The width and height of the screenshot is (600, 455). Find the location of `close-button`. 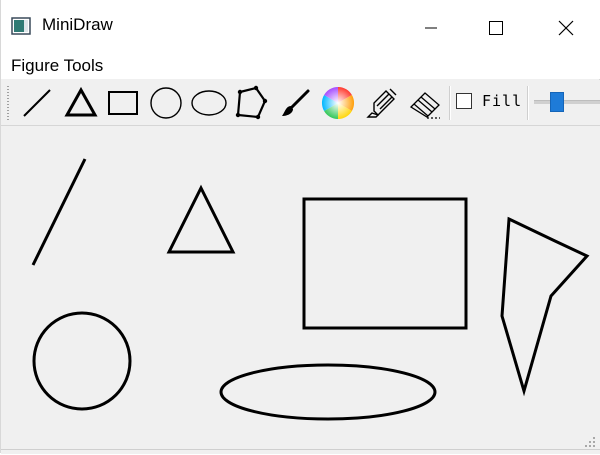

close-button is located at coordinates (565, 27).